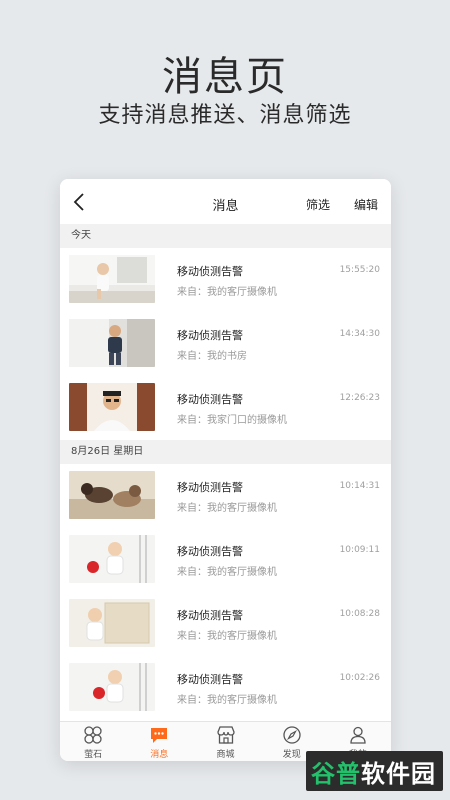  I want to click on message-time: 10:02:26, so click(359, 678).